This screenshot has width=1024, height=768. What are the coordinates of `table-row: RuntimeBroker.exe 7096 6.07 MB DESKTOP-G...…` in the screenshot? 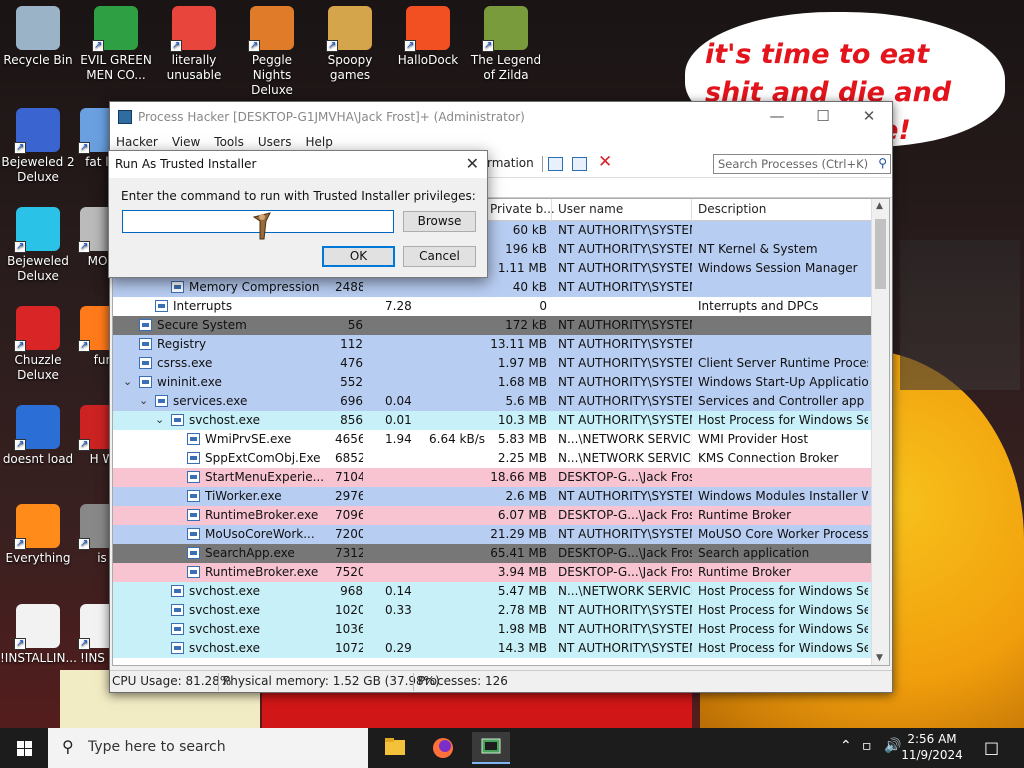 It's located at (492, 515).